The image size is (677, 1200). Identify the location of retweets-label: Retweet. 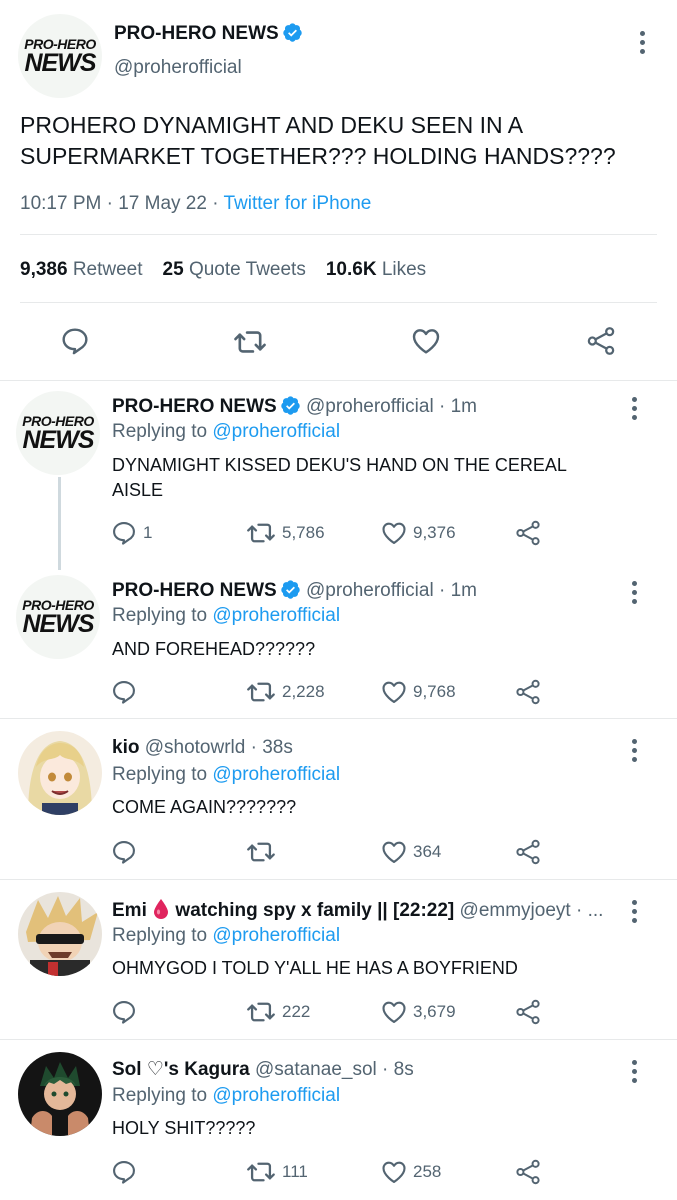
(107, 269).